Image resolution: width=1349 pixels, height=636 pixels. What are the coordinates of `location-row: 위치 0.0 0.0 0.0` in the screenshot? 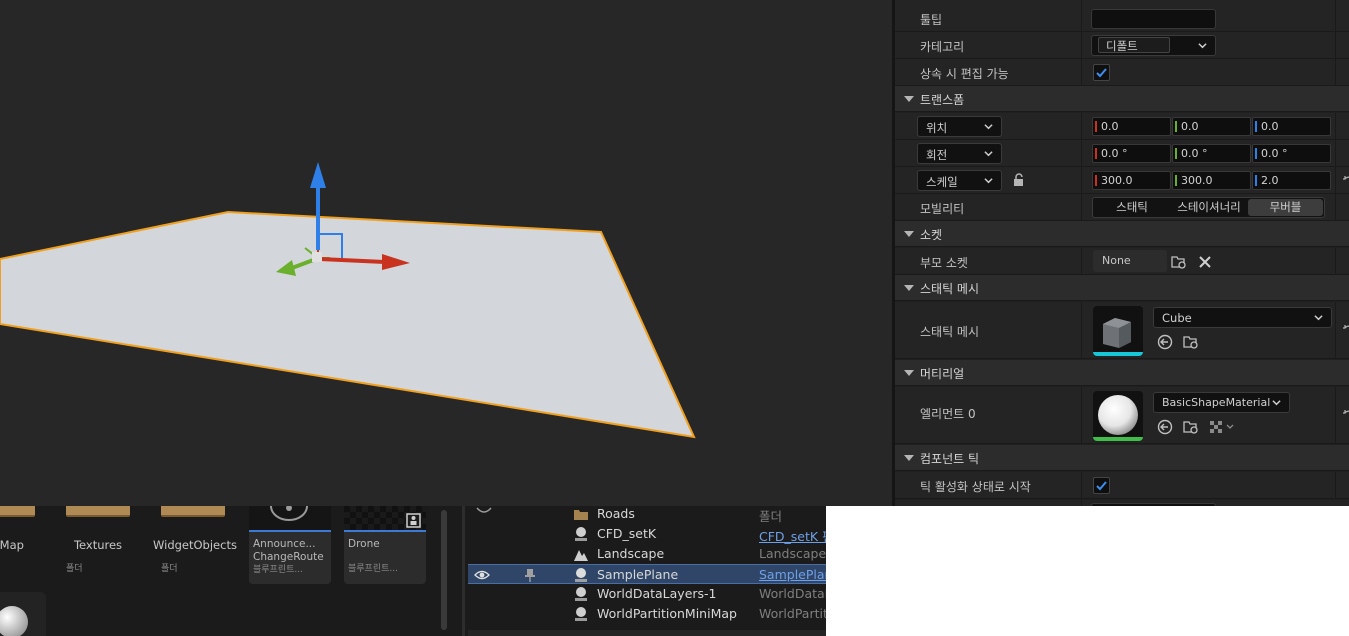 It's located at (1122, 126).